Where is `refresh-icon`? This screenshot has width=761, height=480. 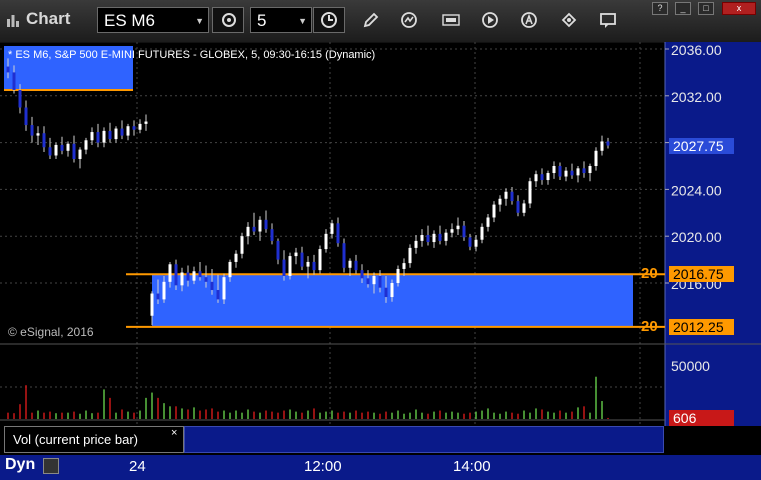
refresh-icon is located at coordinates (229, 20).